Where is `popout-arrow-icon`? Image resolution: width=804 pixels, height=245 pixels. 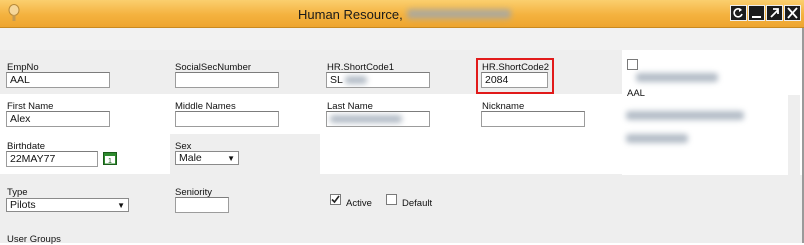
popout-arrow-icon is located at coordinates (774, 13).